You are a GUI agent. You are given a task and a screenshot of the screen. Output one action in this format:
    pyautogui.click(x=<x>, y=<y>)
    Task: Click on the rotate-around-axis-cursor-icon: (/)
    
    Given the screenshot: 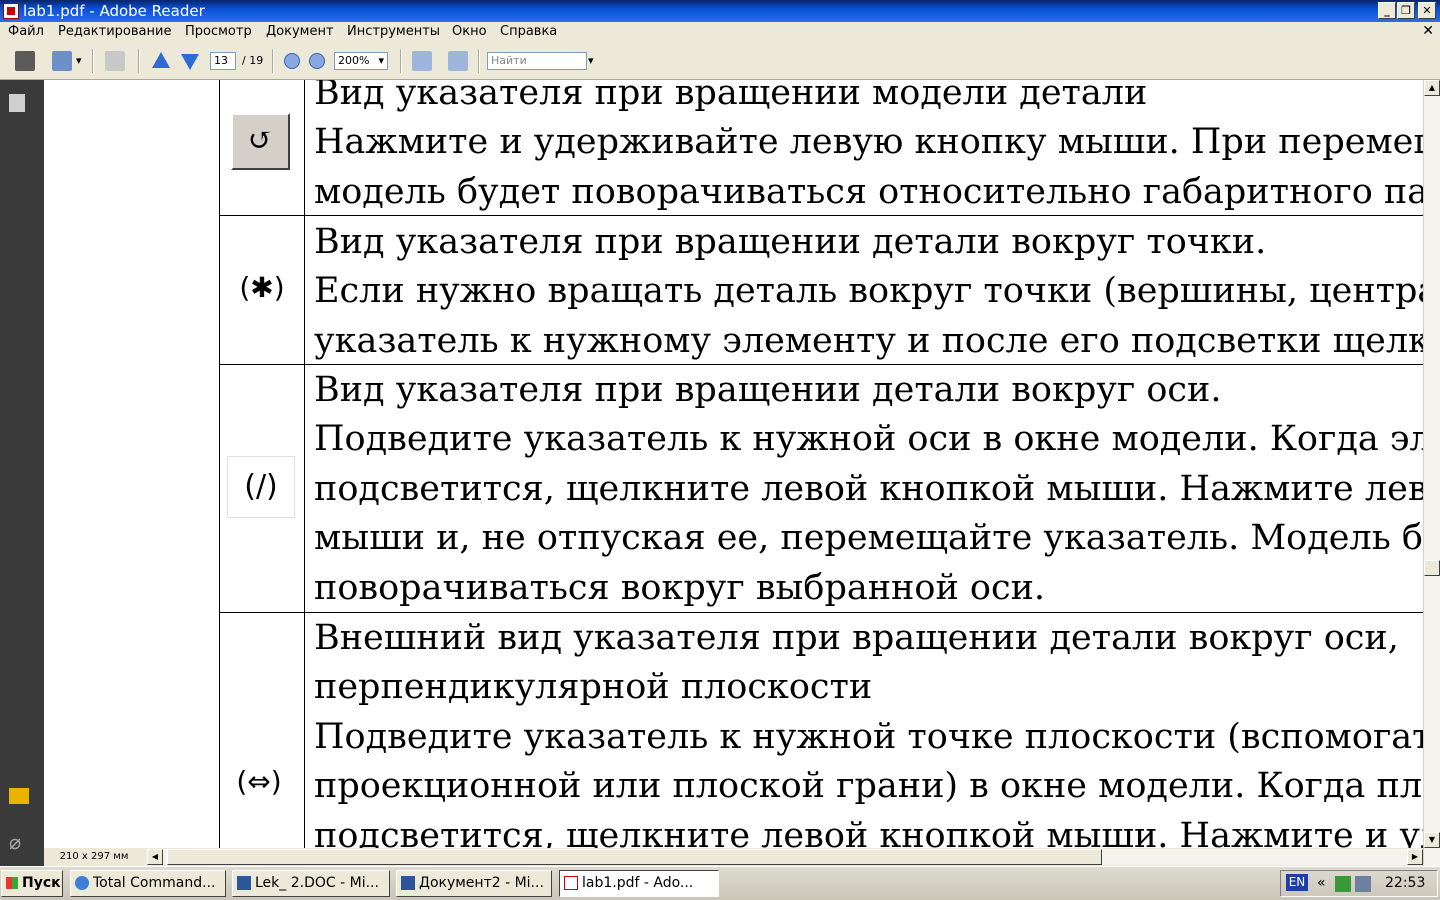 What is the action you would take?
    pyautogui.click(x=261, y=487)
    